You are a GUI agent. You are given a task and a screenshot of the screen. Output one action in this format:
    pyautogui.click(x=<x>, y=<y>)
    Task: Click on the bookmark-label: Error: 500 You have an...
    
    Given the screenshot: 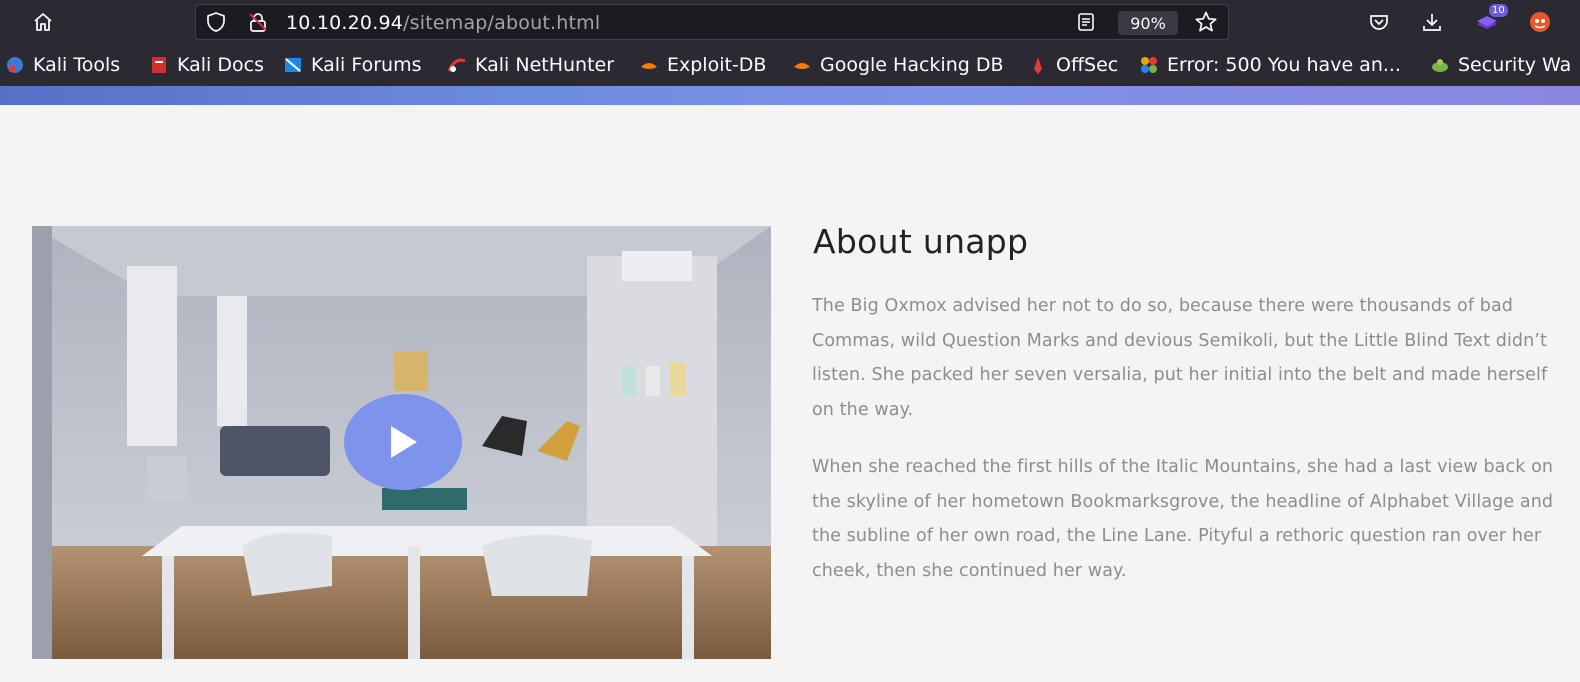 What is the action you would take?
    pyautogui.click(x=1284, y=65)
    